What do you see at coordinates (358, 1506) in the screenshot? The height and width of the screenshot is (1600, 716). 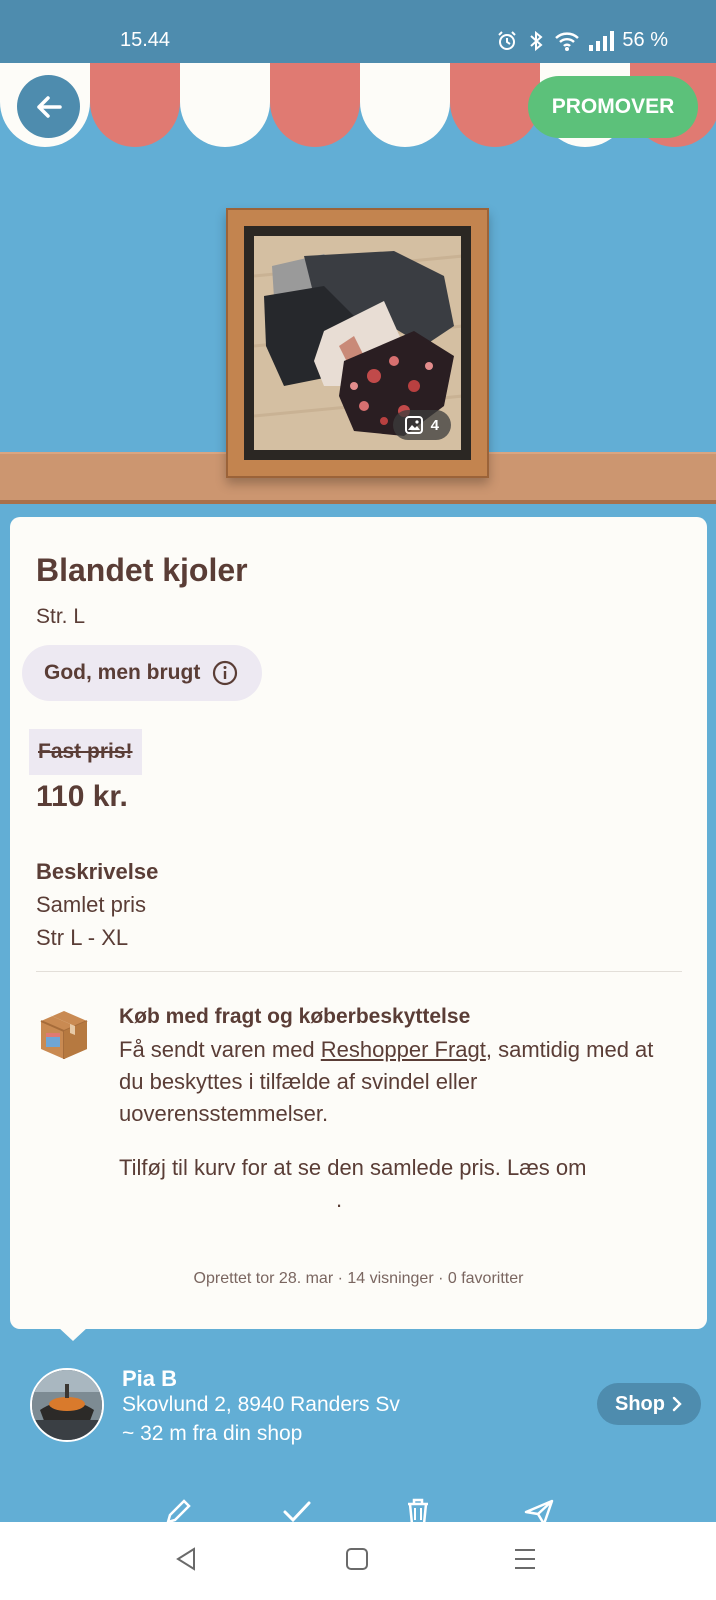 I see `action-bar` at bounding box center [358, 1506].